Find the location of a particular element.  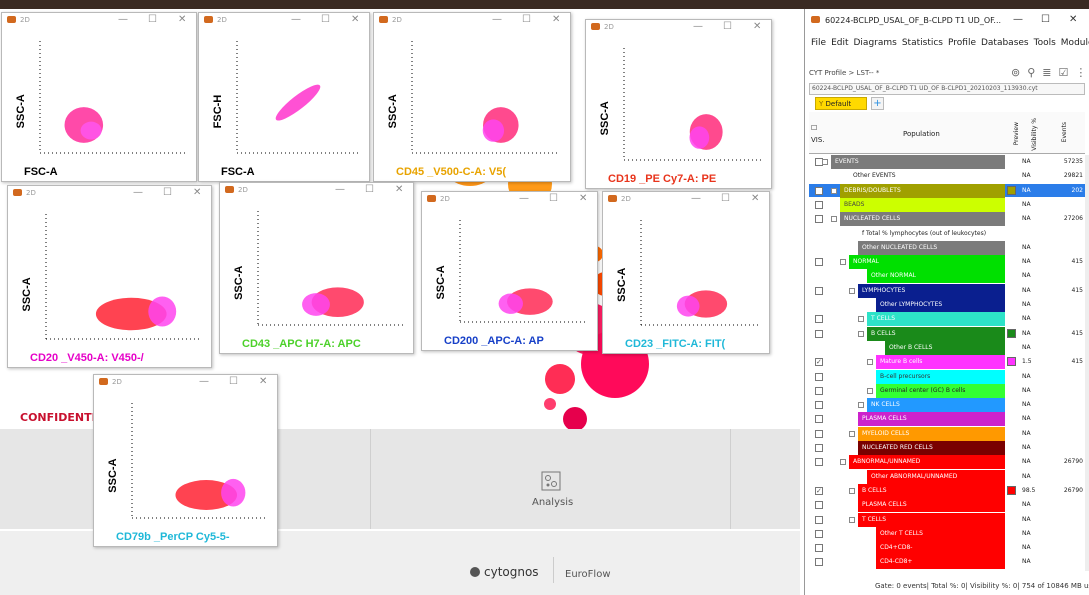

column-events: Events is located at coordinates (1064, 132).